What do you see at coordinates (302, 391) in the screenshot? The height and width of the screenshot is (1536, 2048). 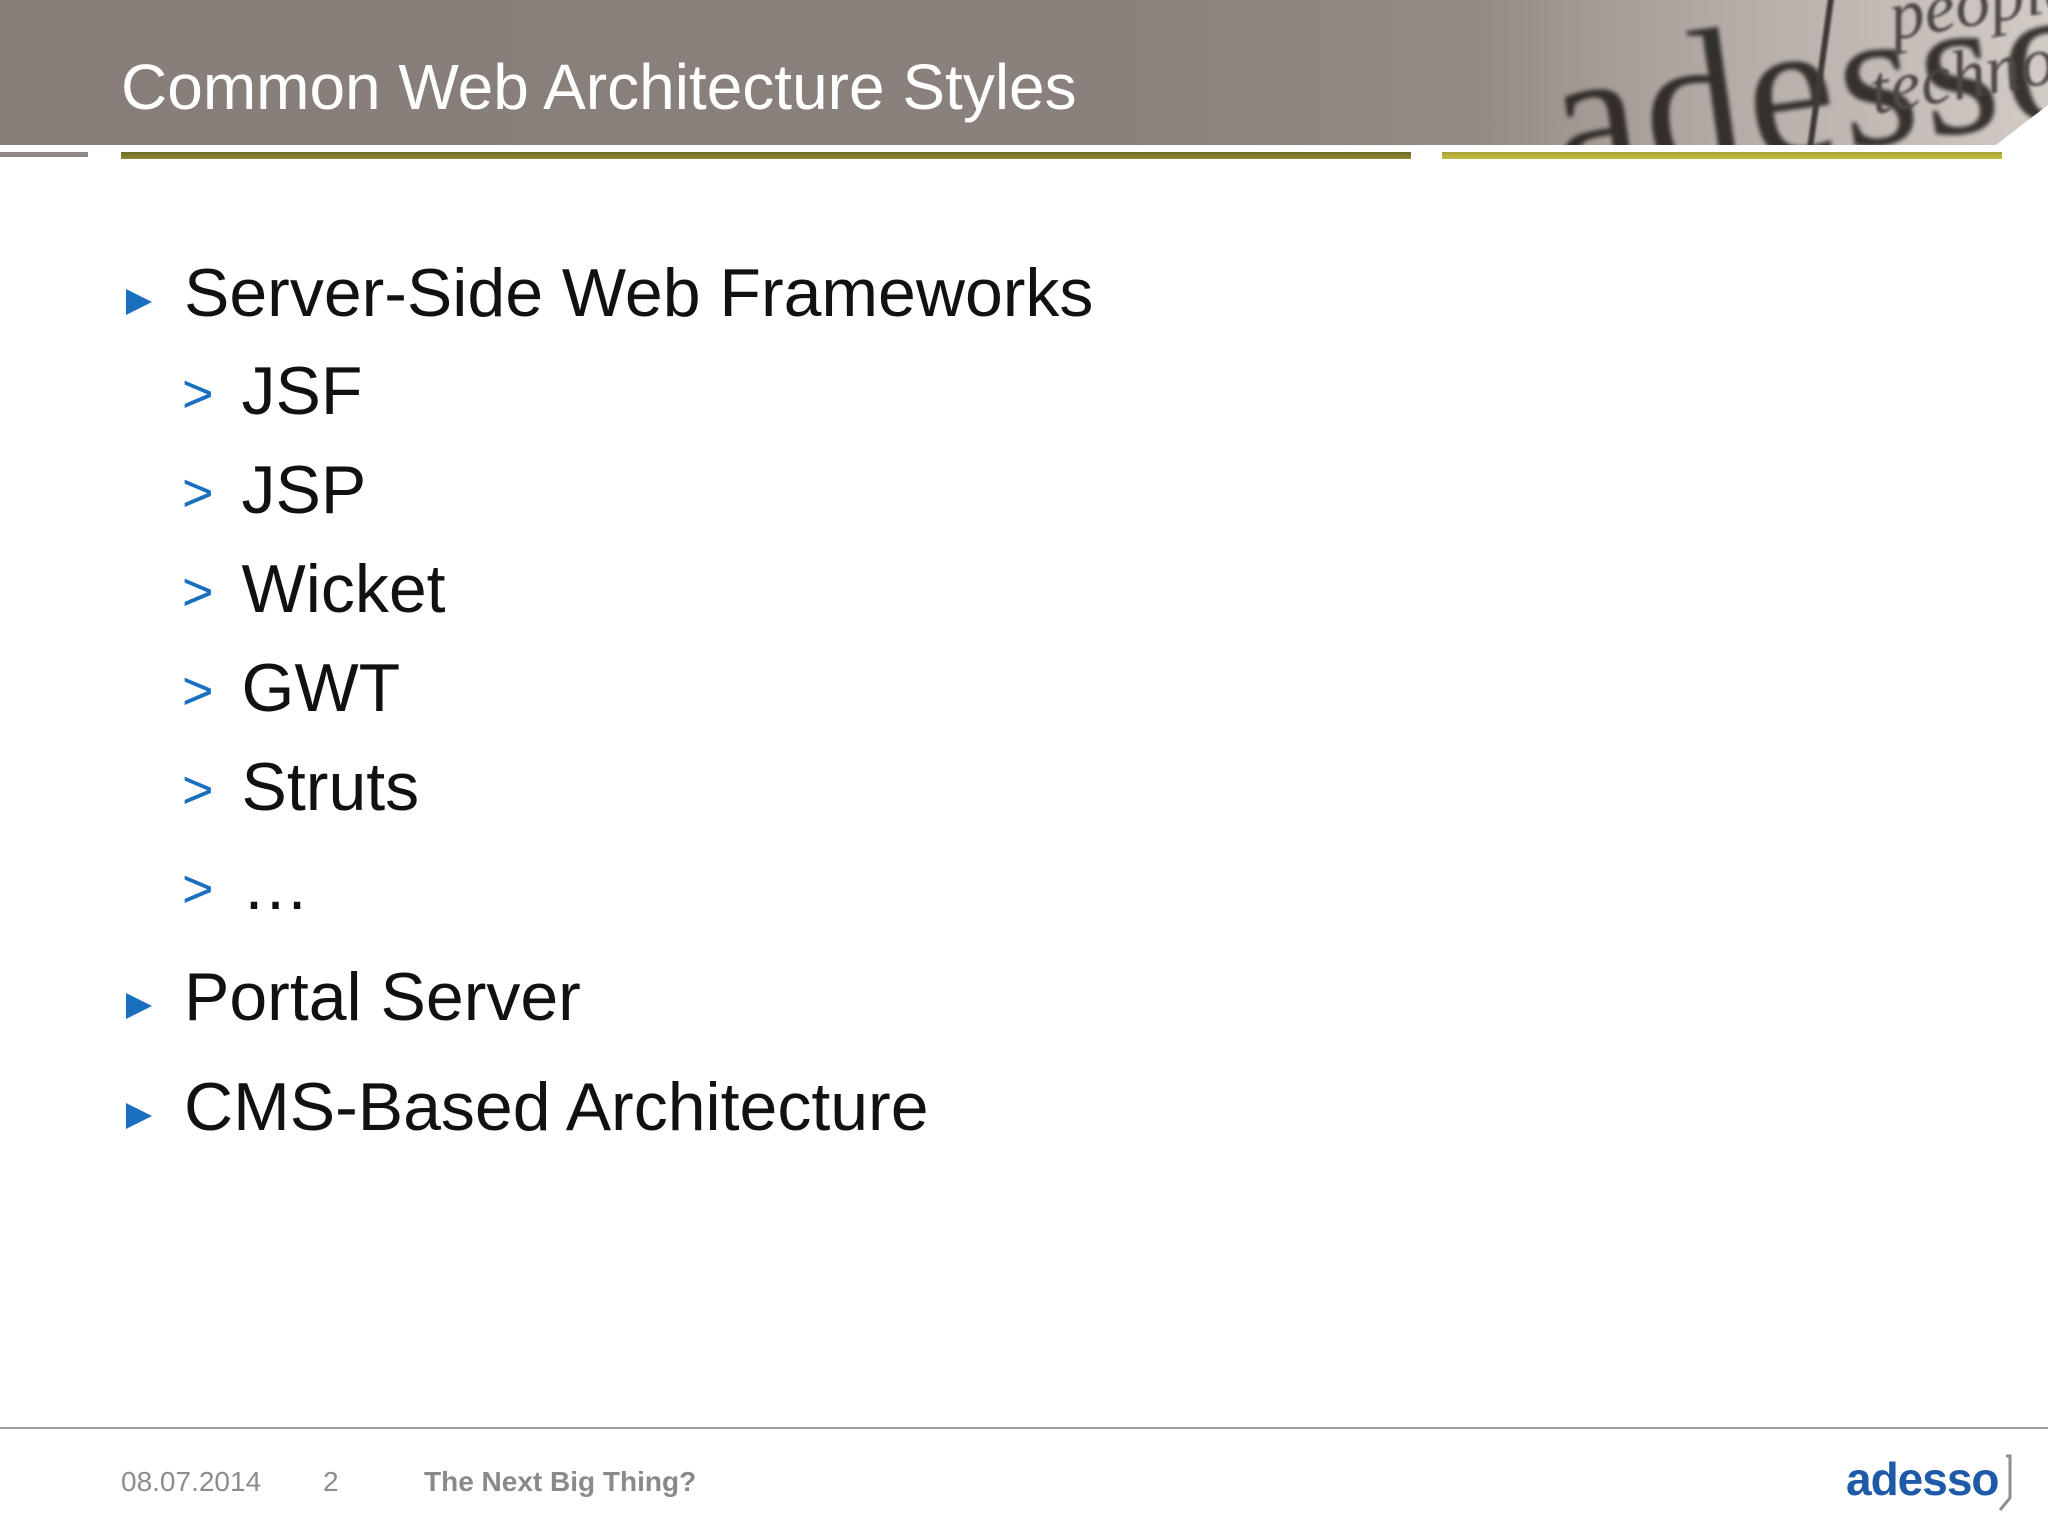 I see `sub-bullet-label: JSF` at bounding box center [302, 391].